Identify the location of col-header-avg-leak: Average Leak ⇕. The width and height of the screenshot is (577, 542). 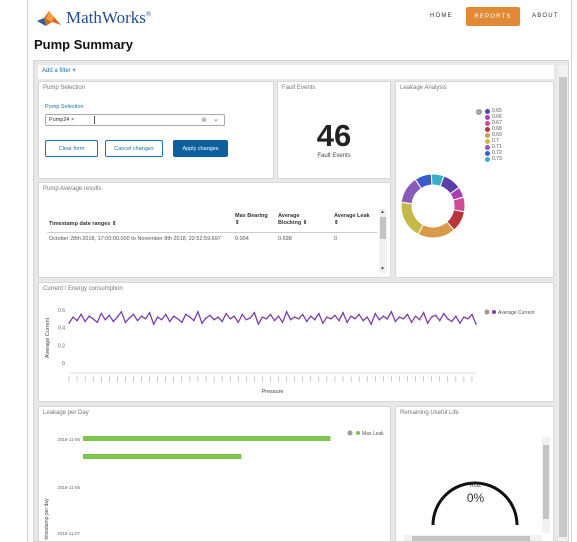
(352, 220).